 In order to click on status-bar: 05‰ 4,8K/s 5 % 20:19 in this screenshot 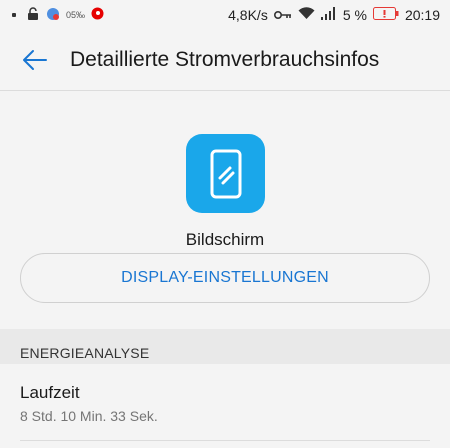, I will do `click(225, 15)`.